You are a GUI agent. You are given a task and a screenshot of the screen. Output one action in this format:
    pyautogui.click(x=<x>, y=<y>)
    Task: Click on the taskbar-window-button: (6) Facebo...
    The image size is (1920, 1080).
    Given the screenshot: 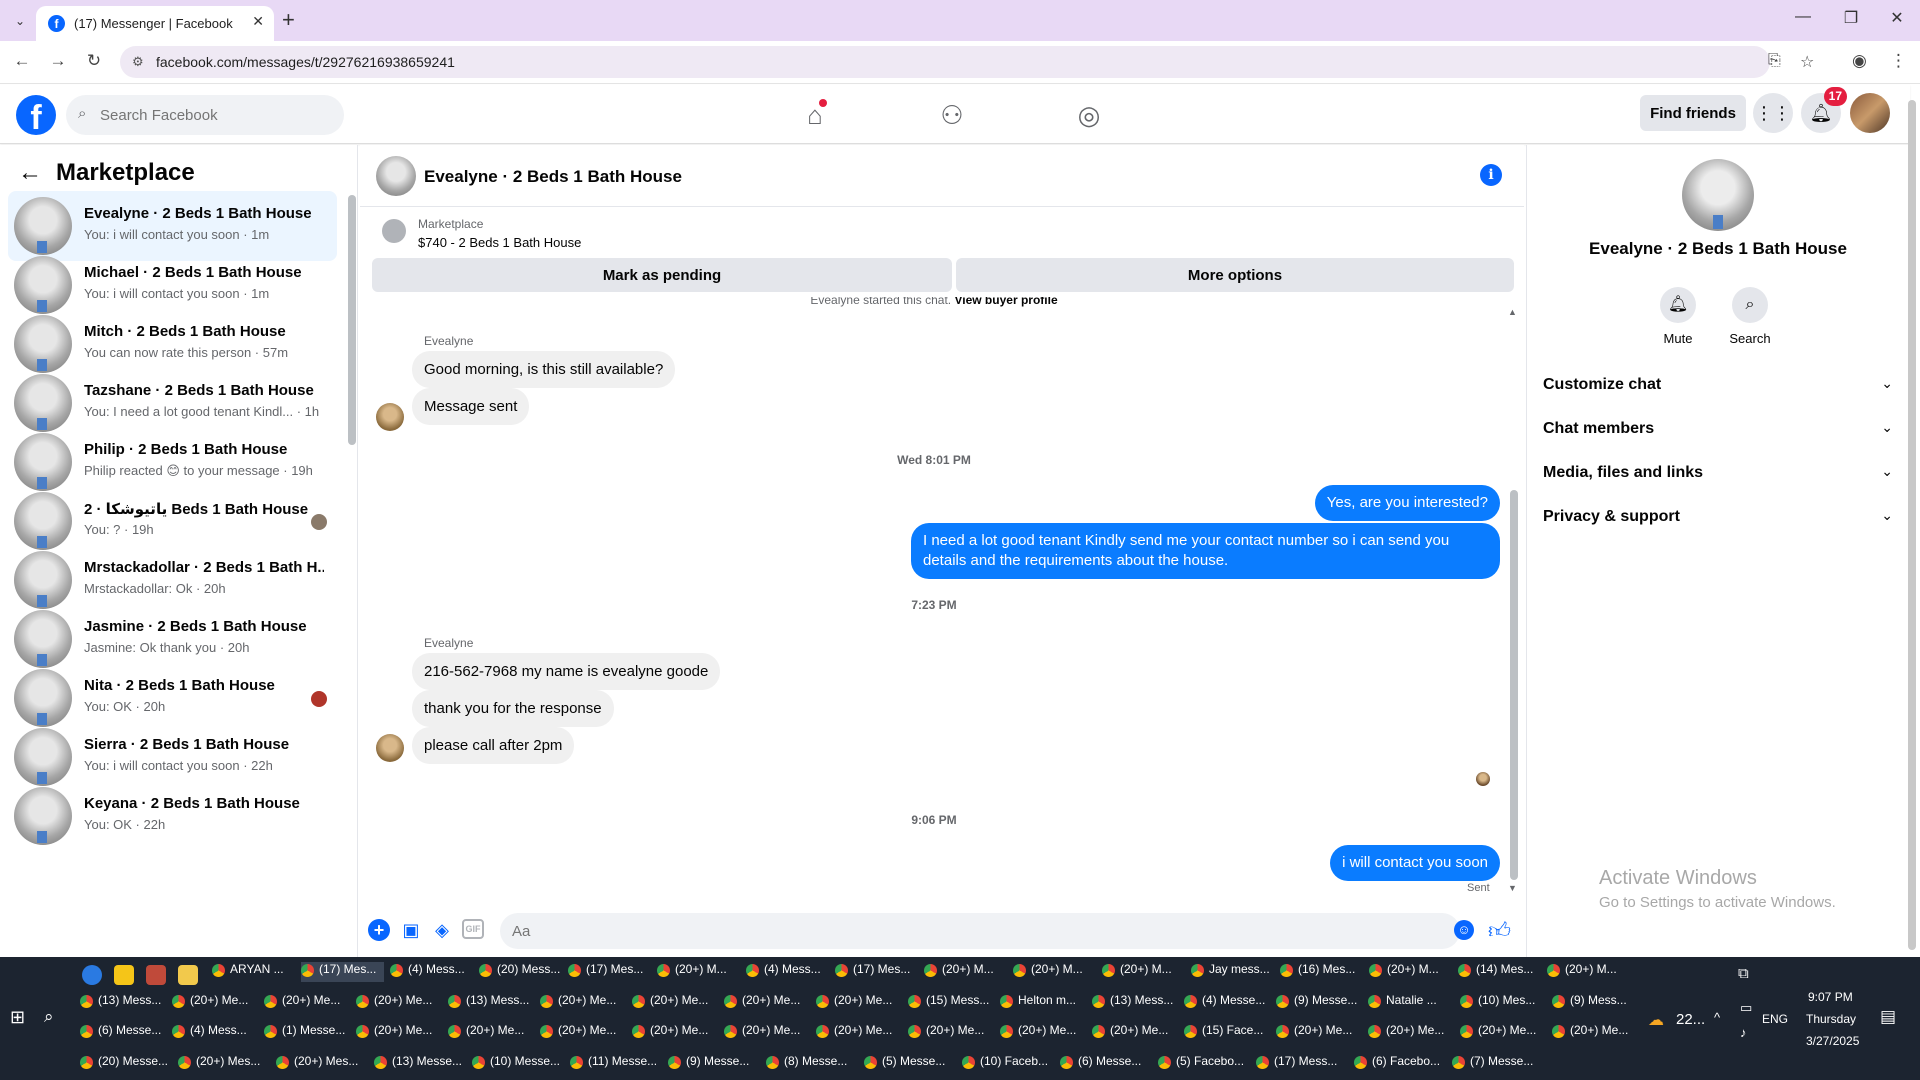 What is the action you would take?
    pyautogui.click(x=1400, y=1064)
    